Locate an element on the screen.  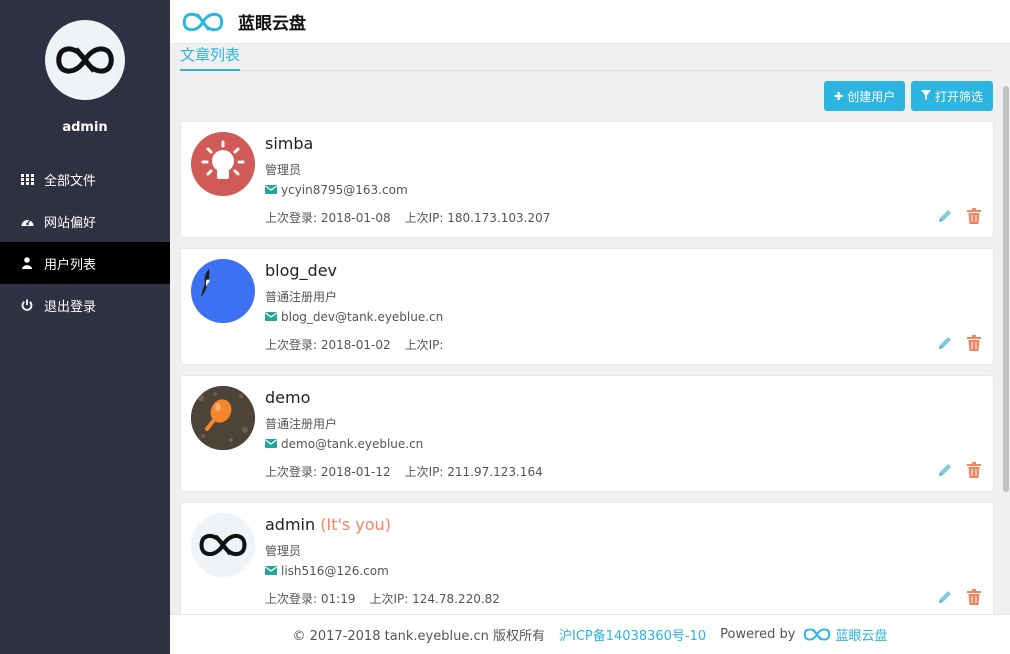
open-filter-button: 打开筛选 is located at coordinates (952, 96).